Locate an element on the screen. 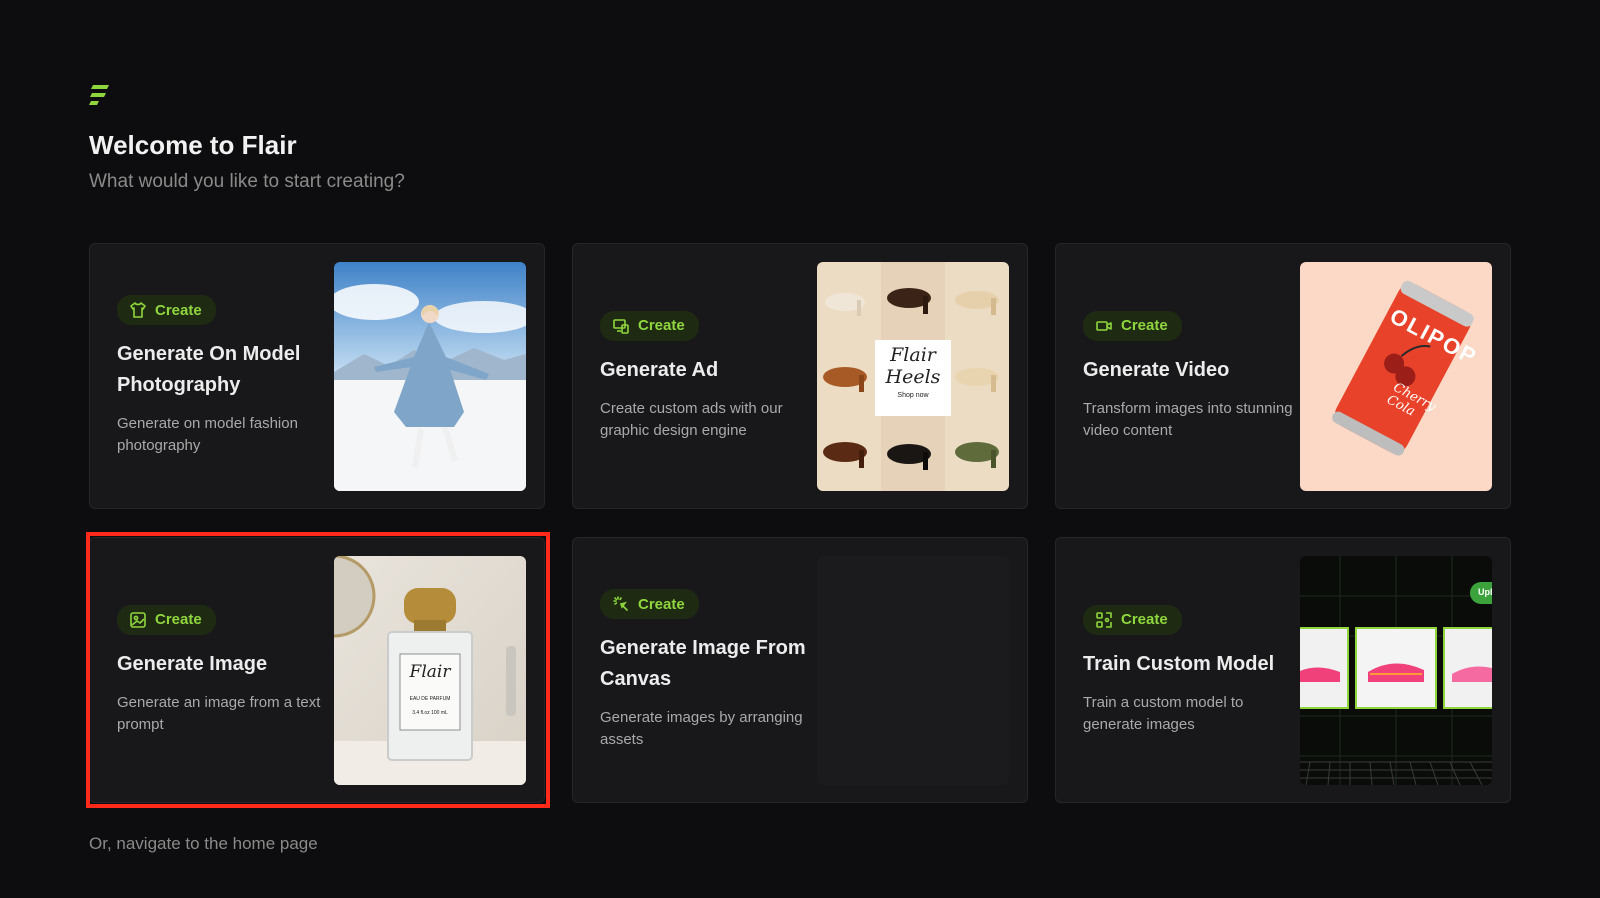  ad-brand-line1: Flair is located at coordinates (913, 355).